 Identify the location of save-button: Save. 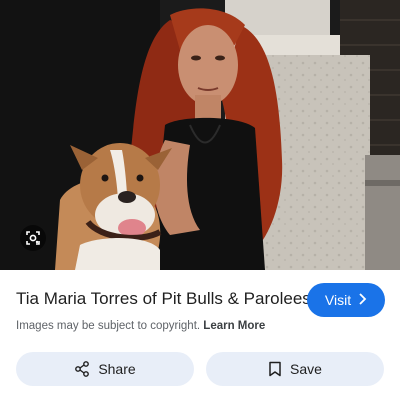
(295, 369).